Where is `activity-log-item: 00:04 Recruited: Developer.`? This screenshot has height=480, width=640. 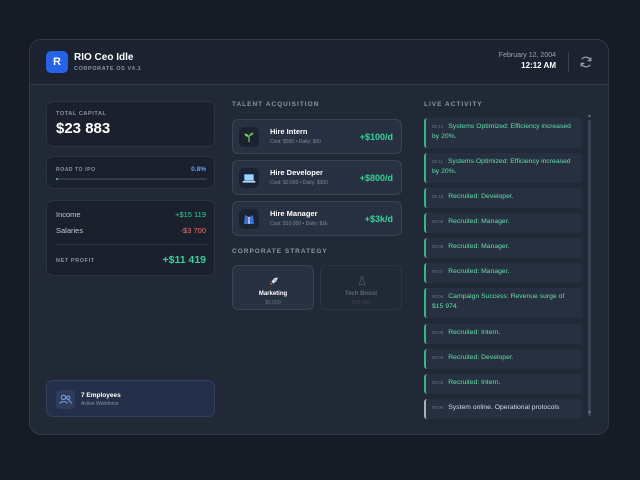
activity-log-item: 00:04 Recruited: Developer. is located at coordinates (503, 359).